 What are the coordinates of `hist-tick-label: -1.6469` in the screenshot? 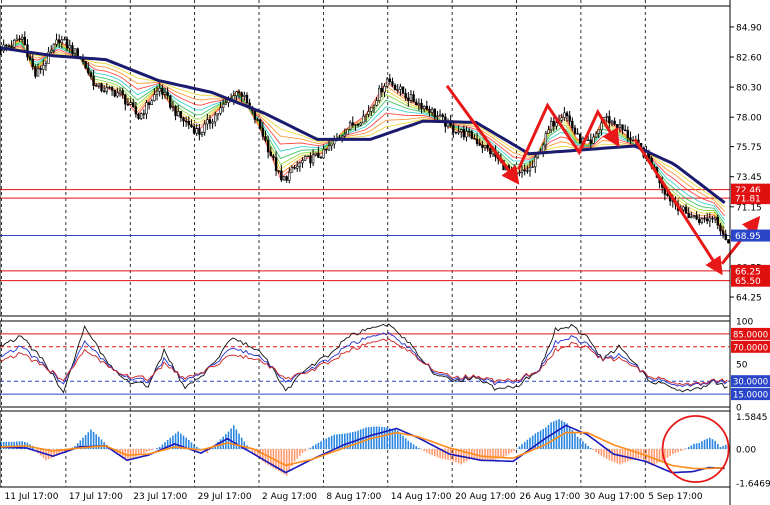 It's located at (753, 484).